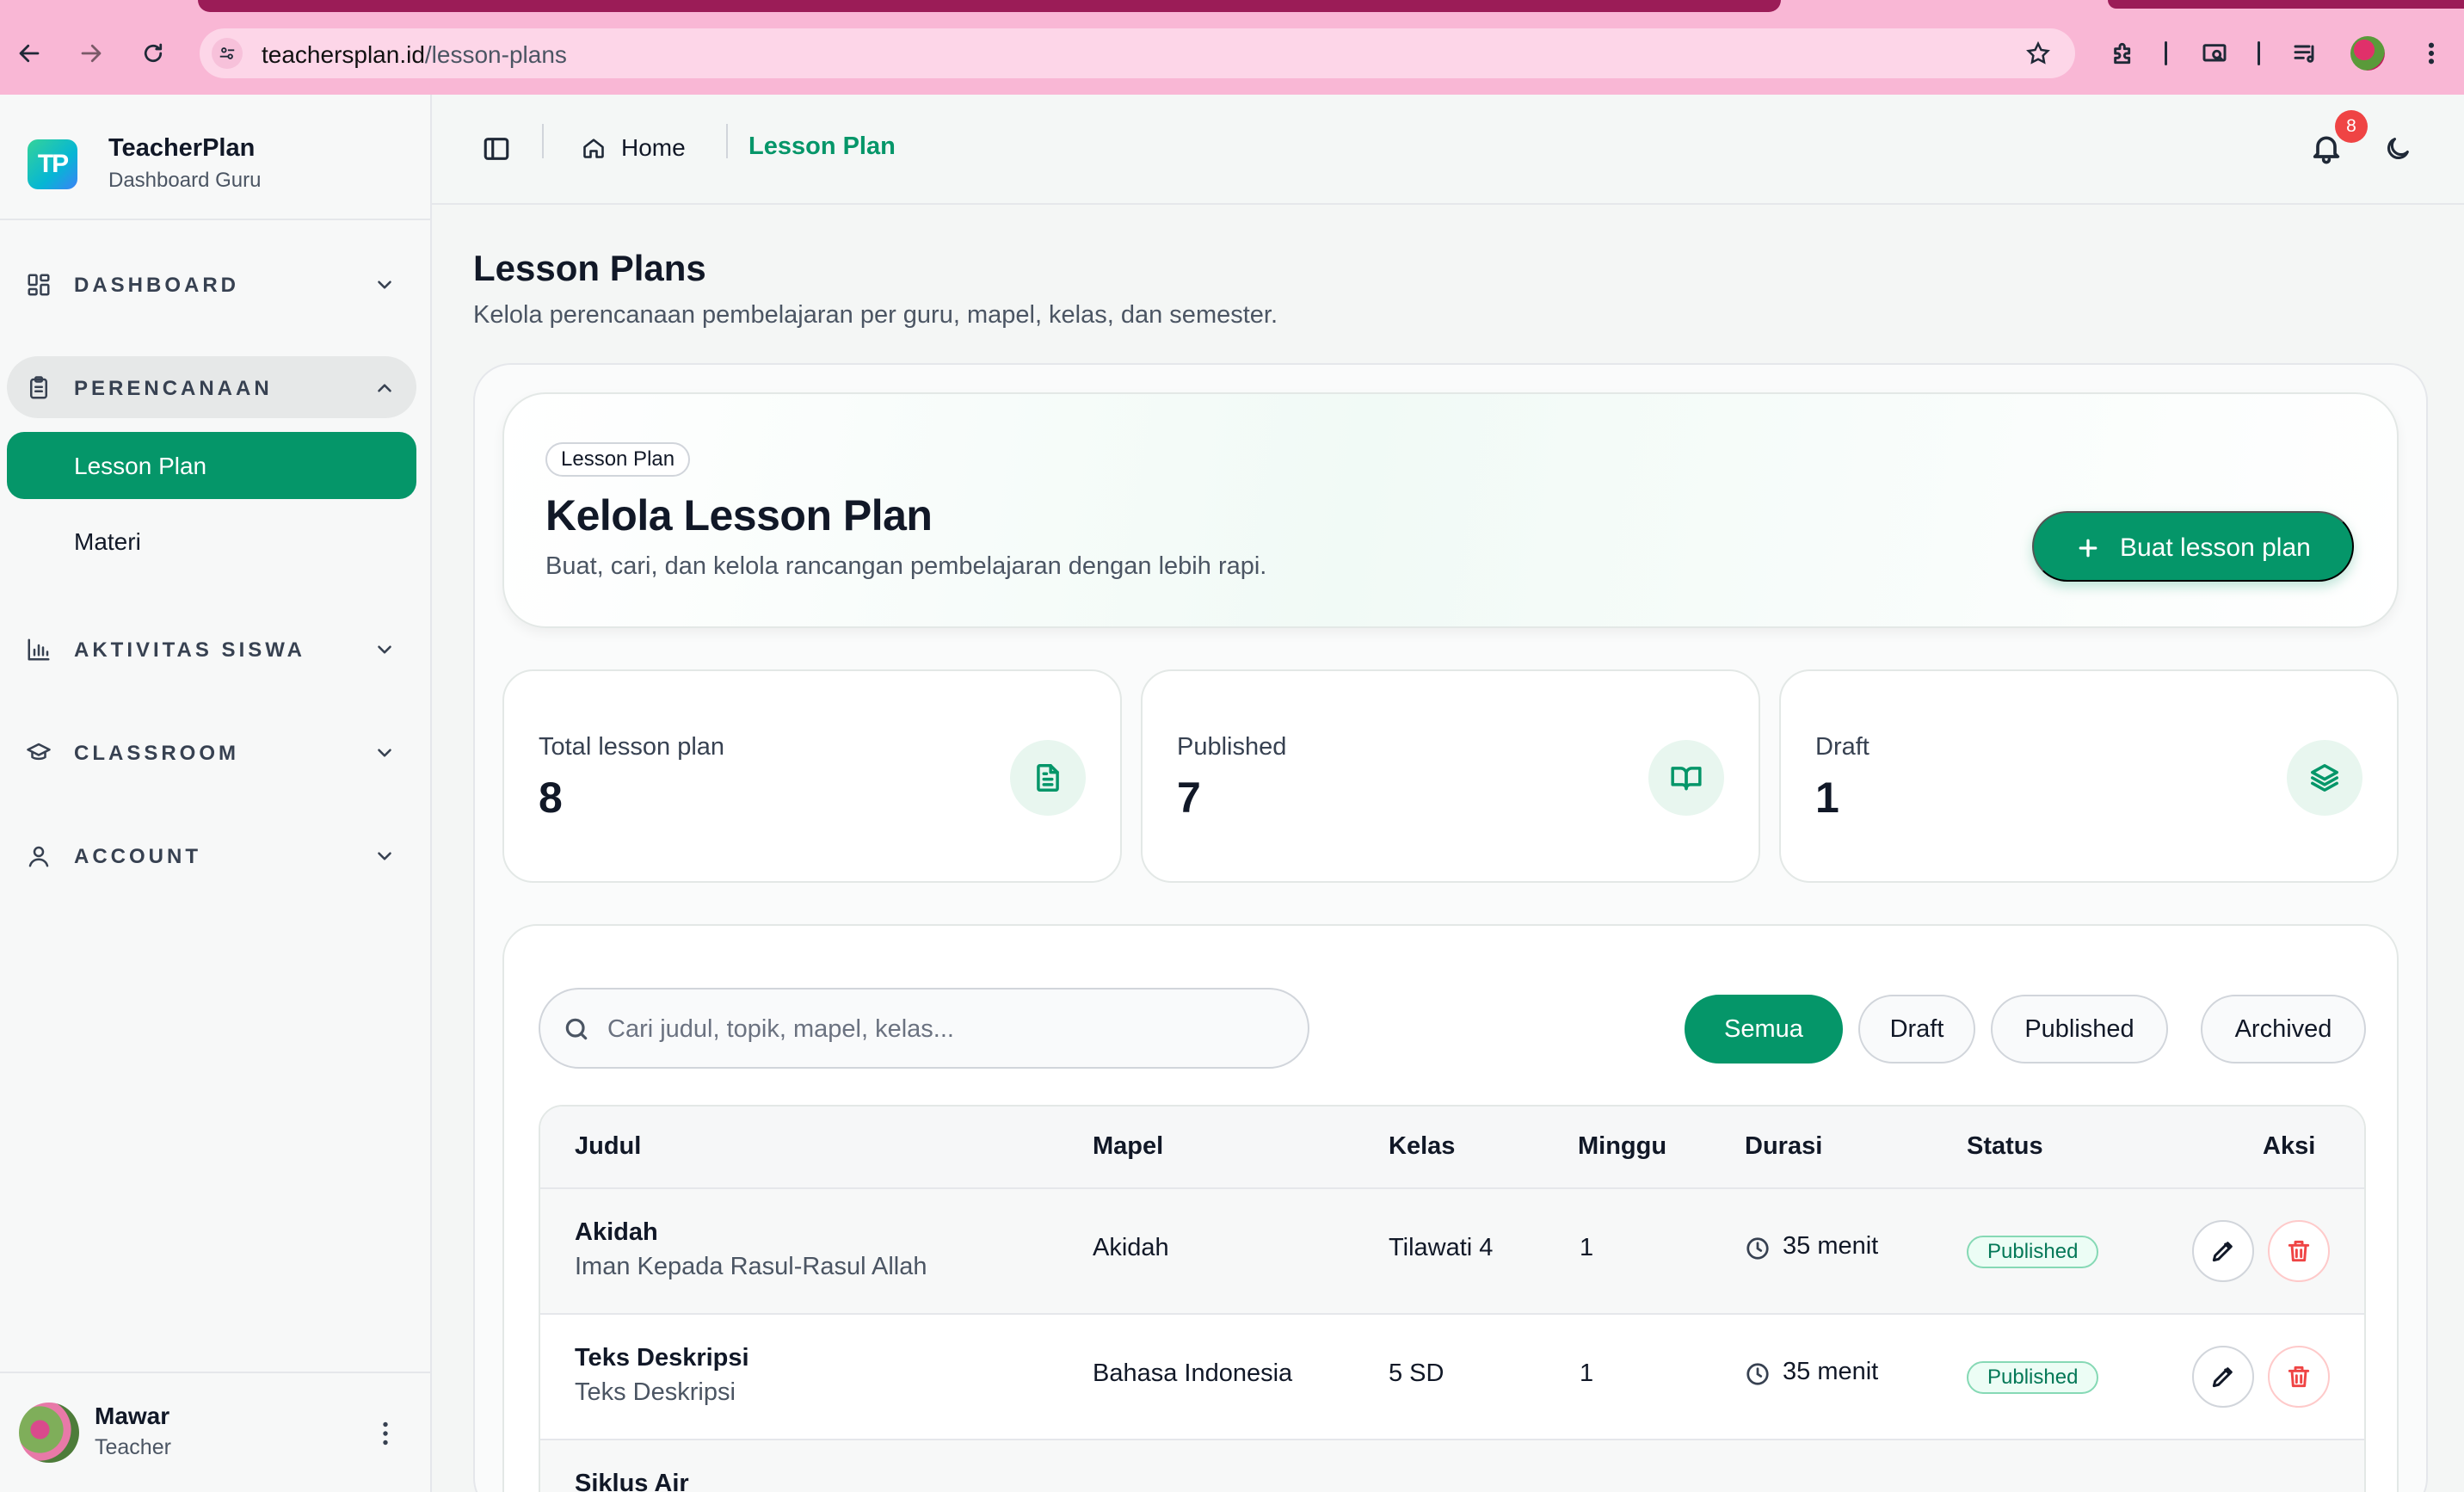 This screenshot has width=2464, height=1492. What do you see at coordinates (1417, 1373) in the screenshot?
I see `row-kelas: 5 SD` at bounding box center [1417, 1373].